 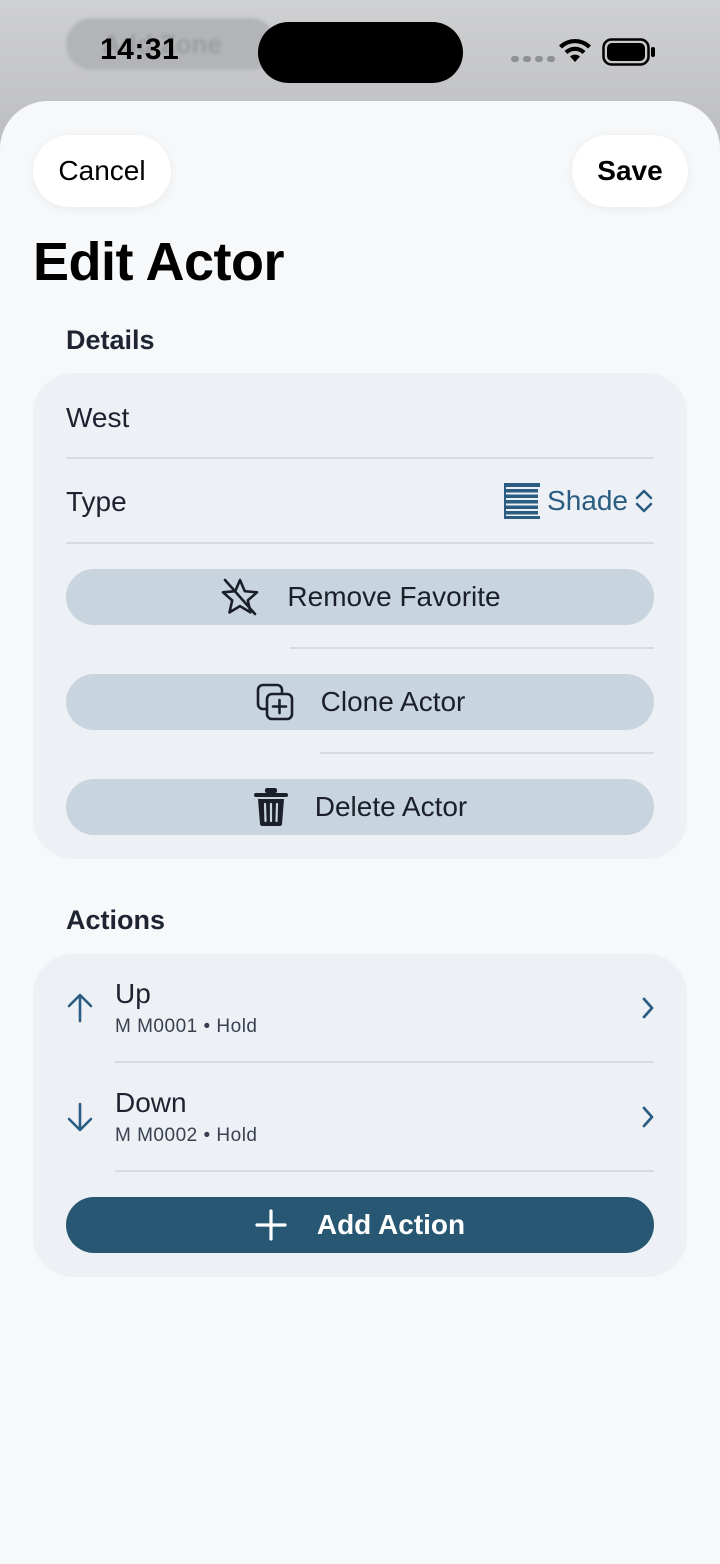 I want to click on status-bar: 14:31, so click(x=360, y=50).